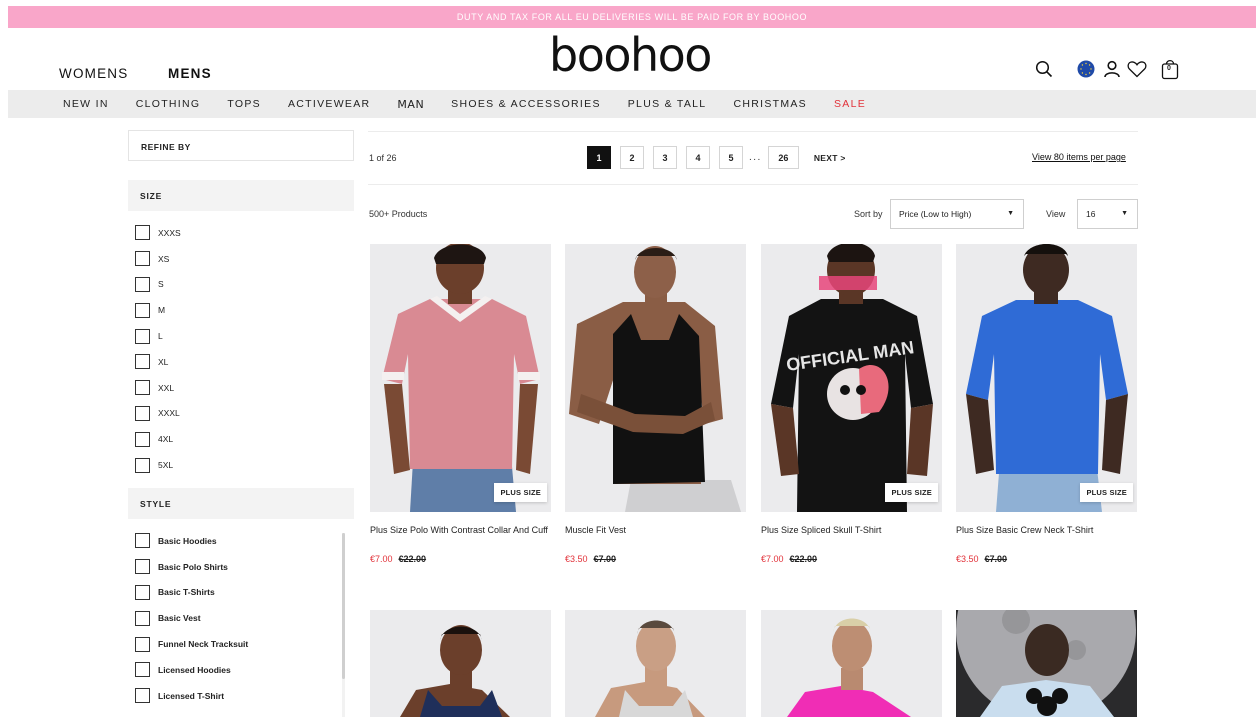 This screenshot has width=1256, height=717. What do you see at coordinates (1107, 214) in the screenshot?
I see `view-select: 16 ▼` at bounding box center [1107, 214].